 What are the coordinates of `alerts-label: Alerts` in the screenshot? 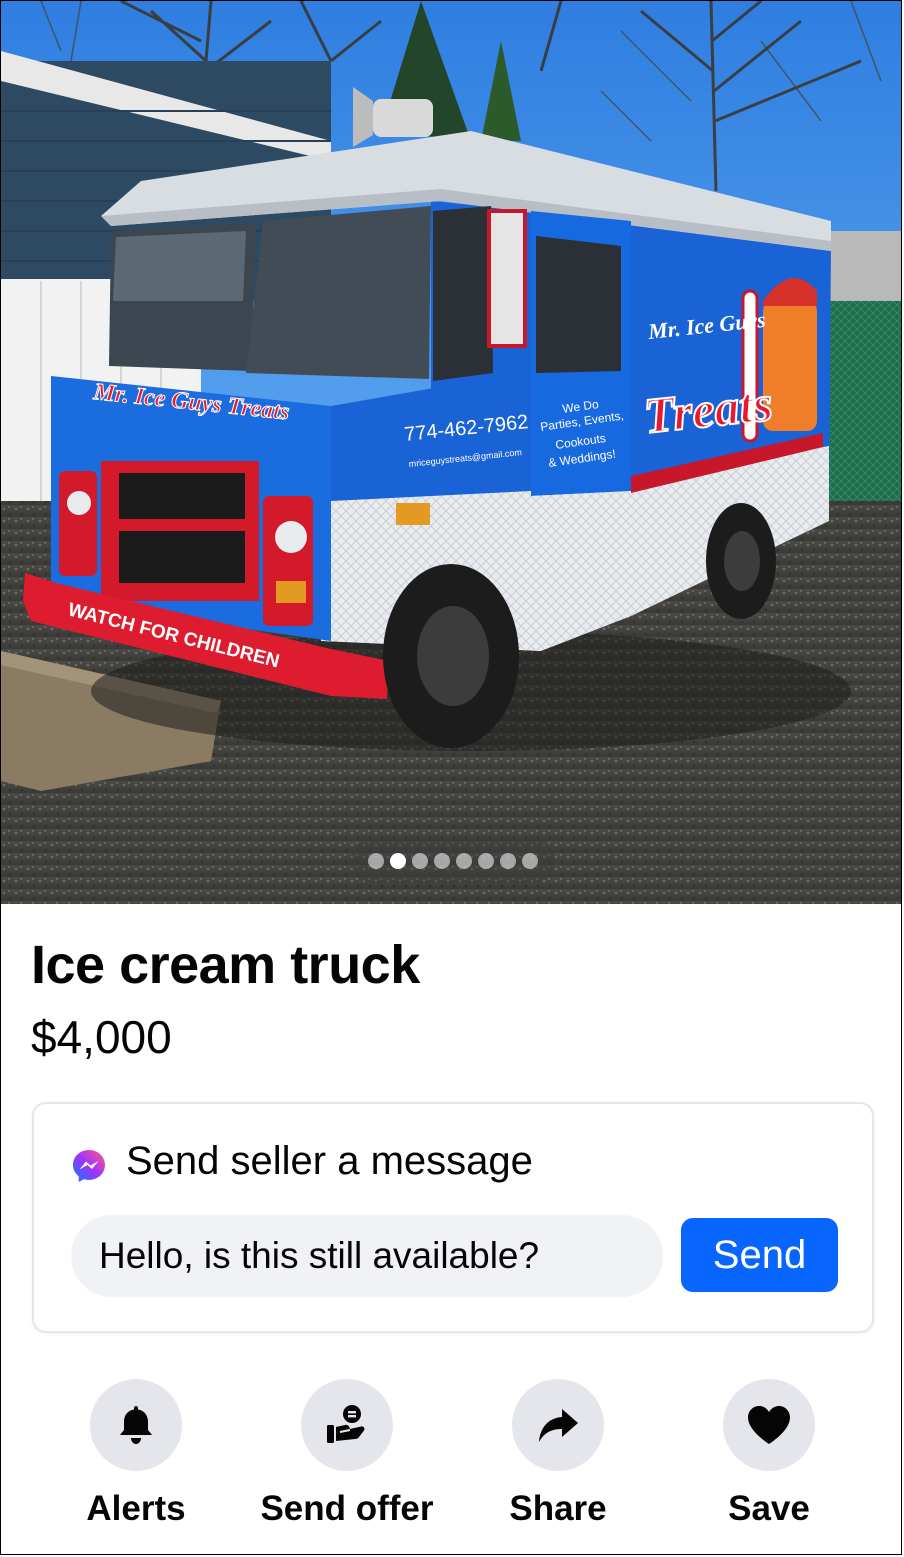 It's located at (136, 1508).